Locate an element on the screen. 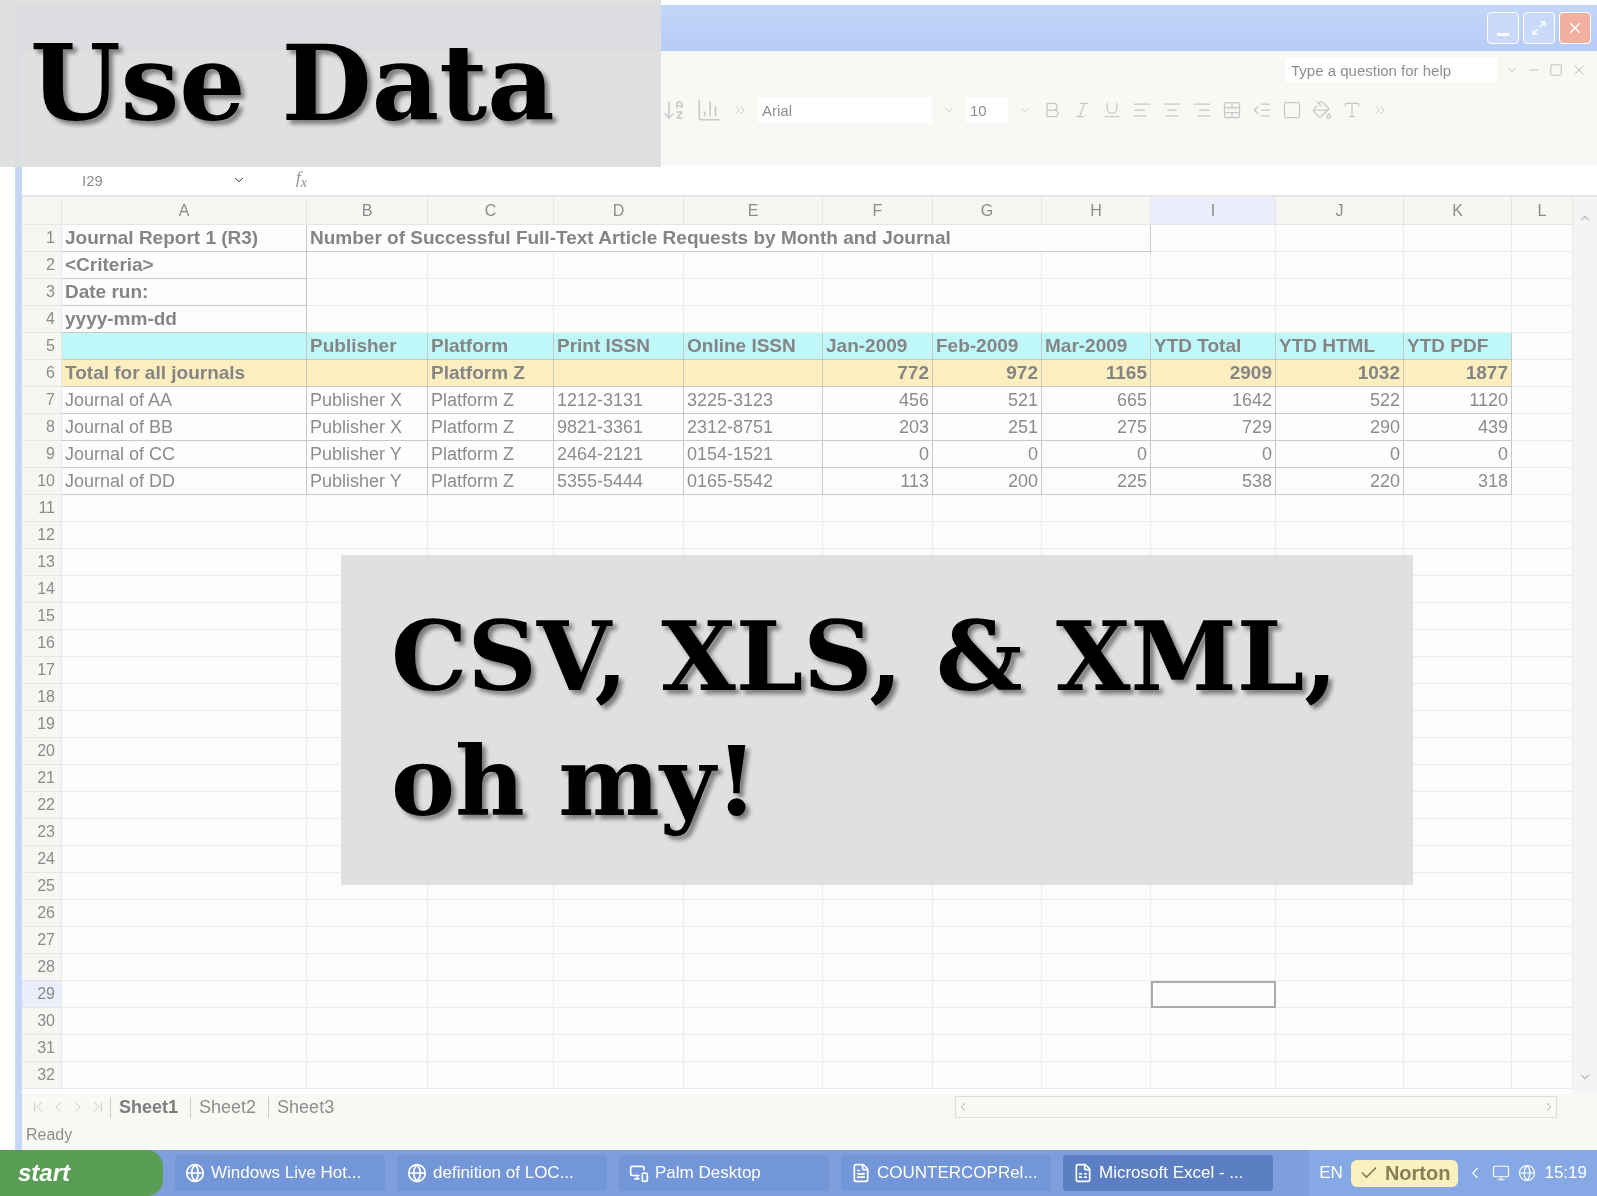 The width and height of the screenshot is (1597, 1196). row-header: 13 is located at coordinates (42, 562).